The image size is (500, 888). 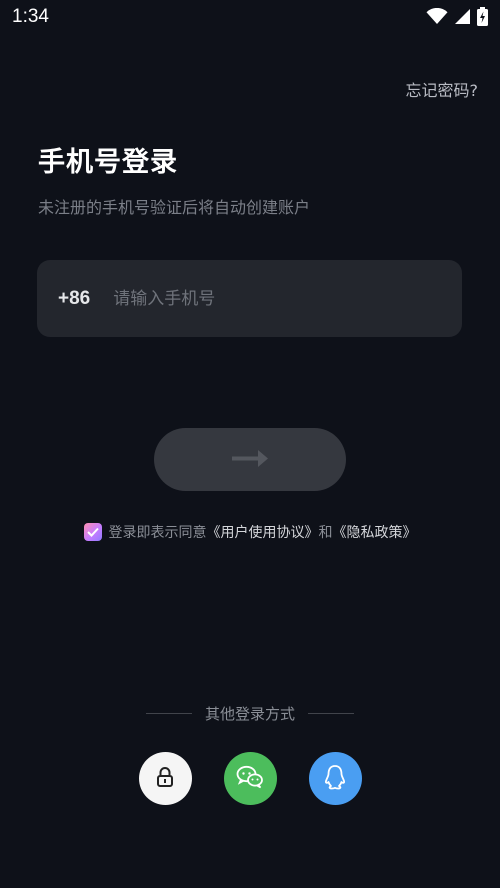 I want to click on status-bar: 1:34, so click(x=250, y=17).